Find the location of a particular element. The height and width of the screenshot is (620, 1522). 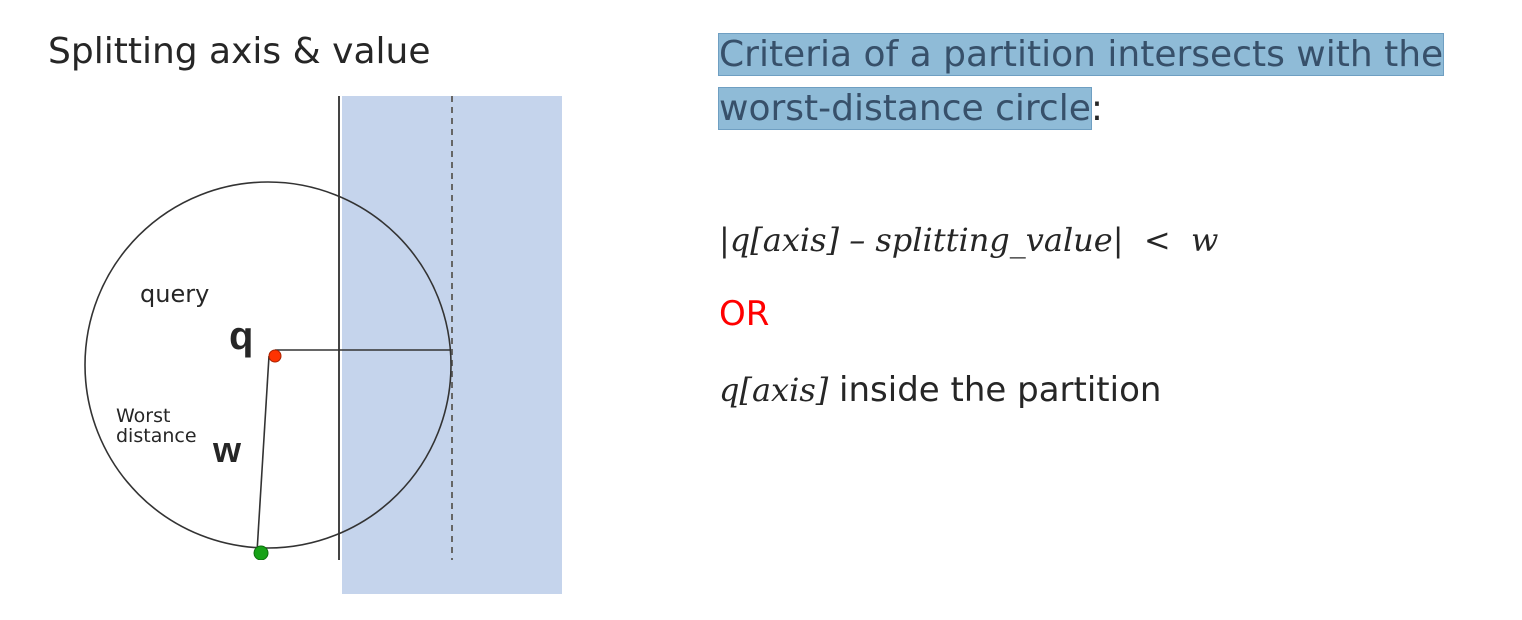

inside-partition-row: q[axis] inside the partition is located at coordinates (940, 390).